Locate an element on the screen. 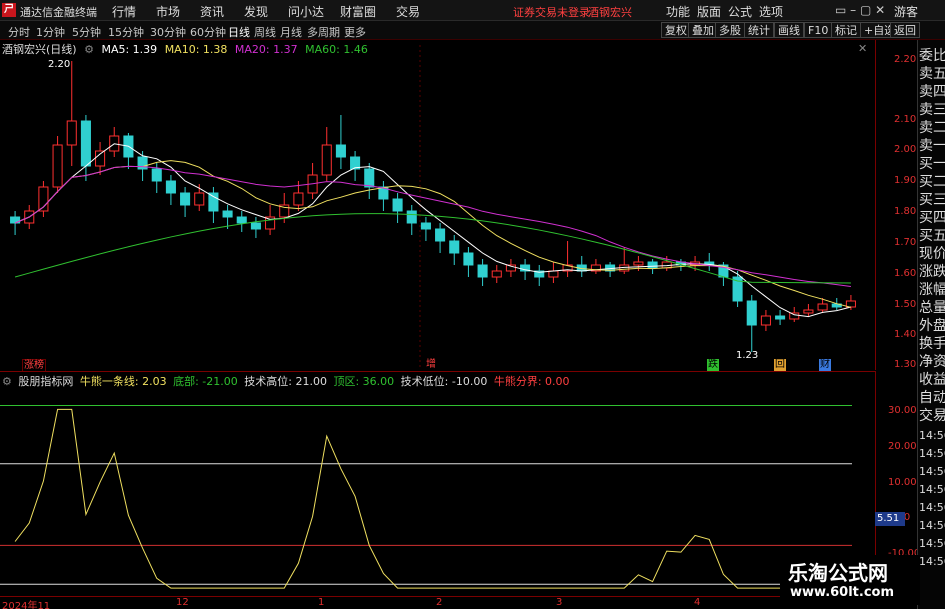 The width and height of the screenshot is (945, 609). tech-high-value: 技术高位: 21.00 is located at coordinates (285, 381).